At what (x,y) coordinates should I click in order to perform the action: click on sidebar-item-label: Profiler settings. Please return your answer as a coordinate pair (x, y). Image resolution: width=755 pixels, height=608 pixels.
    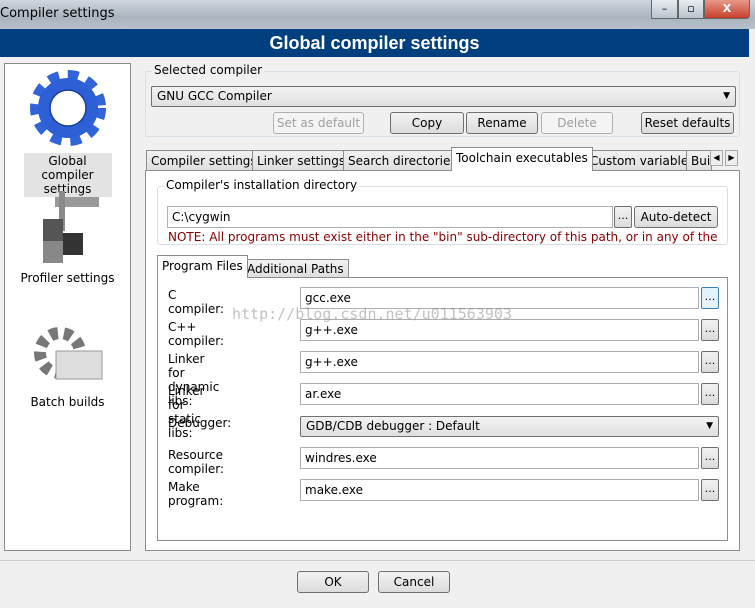
    Looking at the image, I should click on (67, 278).